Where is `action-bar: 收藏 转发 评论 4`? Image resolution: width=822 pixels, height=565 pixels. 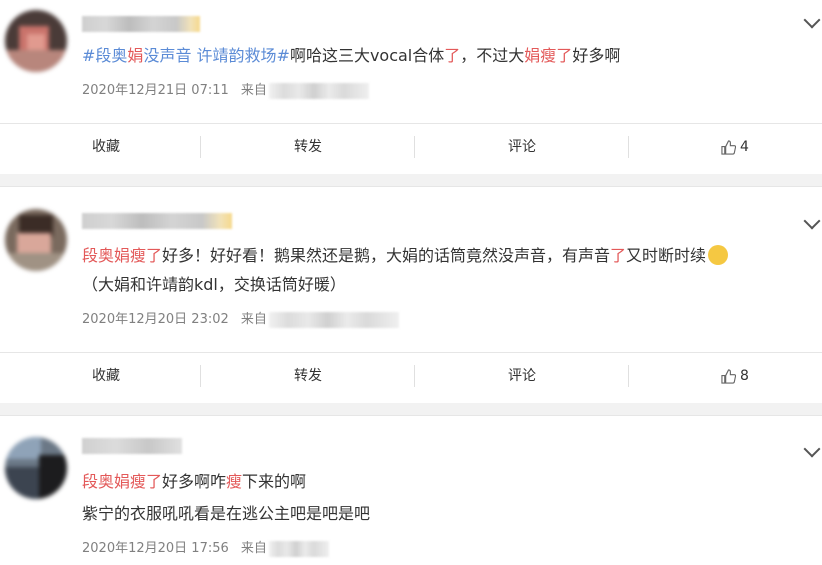 action-bar: 收藏 转发 评论 4 is located at coordinates (411, 147).